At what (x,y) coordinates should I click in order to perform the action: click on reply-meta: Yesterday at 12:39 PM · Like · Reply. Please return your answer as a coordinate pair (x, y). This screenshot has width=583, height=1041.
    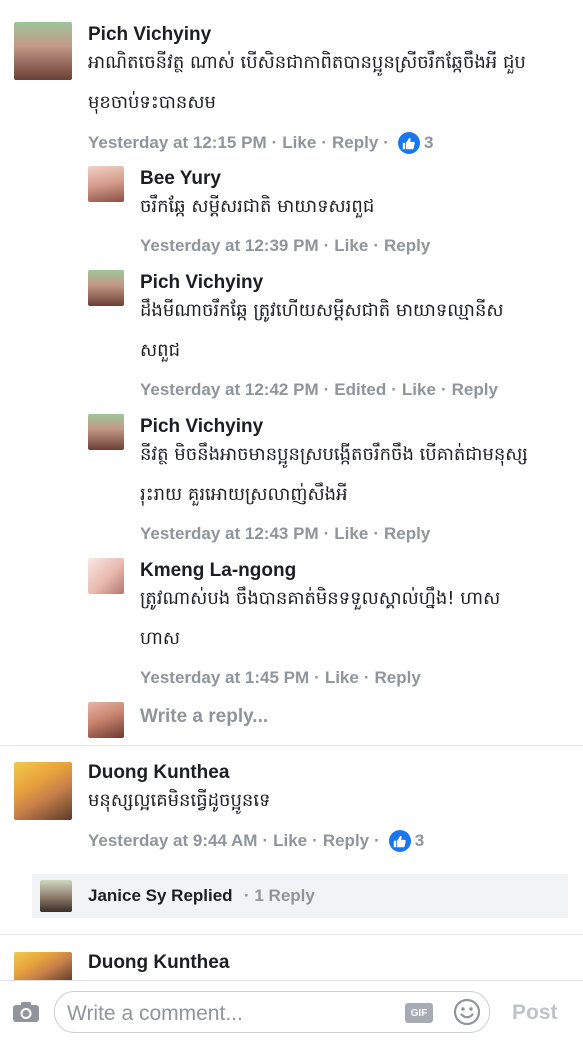
    Looking at the image, I should click on (285, 246).